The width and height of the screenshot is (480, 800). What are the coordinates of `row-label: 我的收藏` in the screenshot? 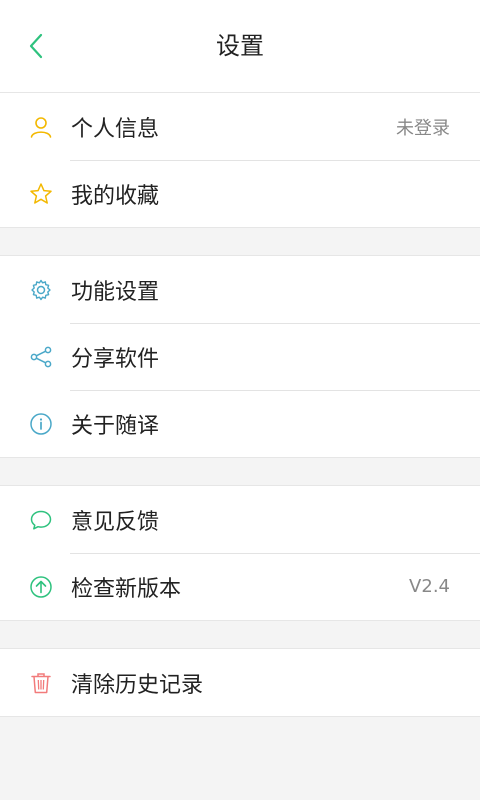 It's located at (115, 196).